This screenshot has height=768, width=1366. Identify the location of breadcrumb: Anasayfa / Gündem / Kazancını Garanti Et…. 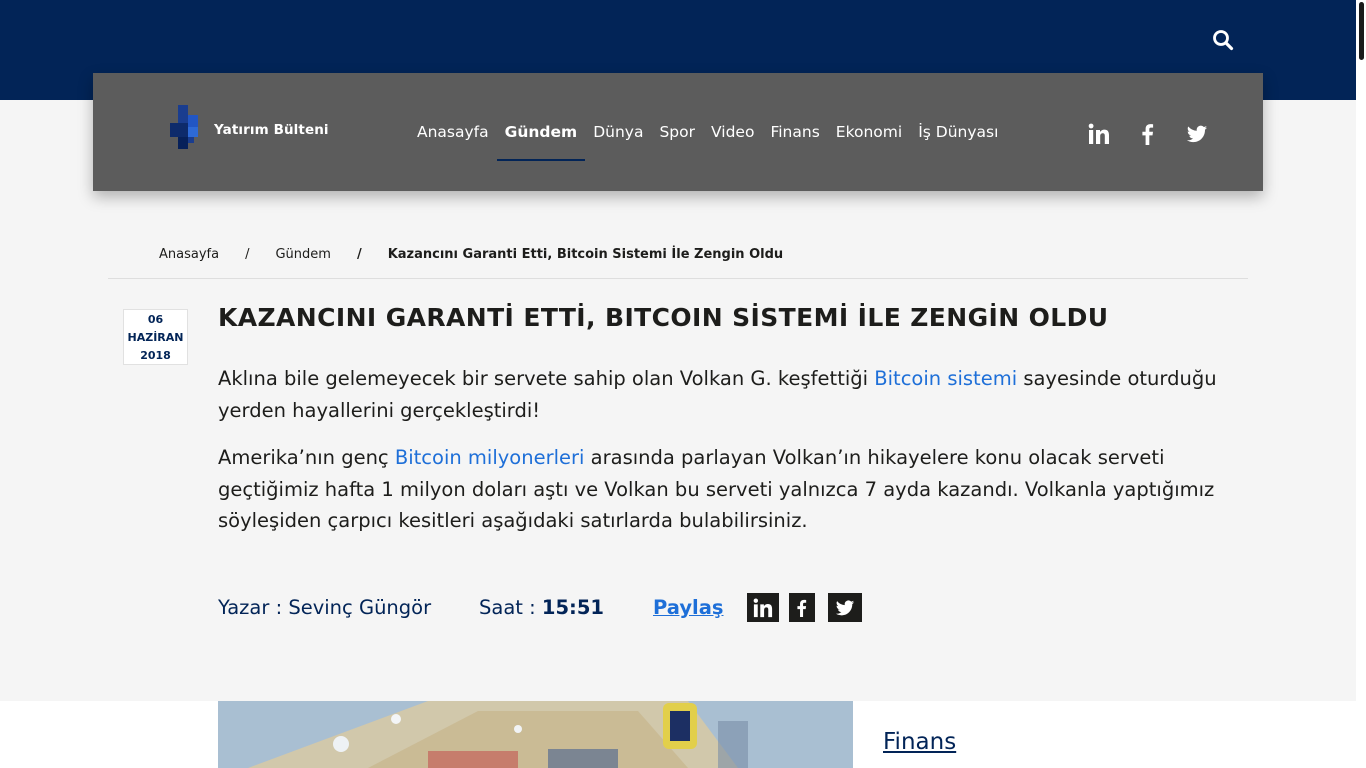
(471, 254).